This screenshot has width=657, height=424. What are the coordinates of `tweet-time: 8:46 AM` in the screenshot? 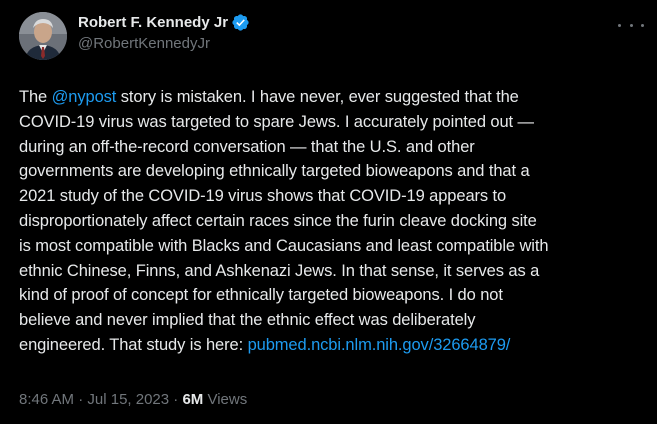 It's located at (46, 399).